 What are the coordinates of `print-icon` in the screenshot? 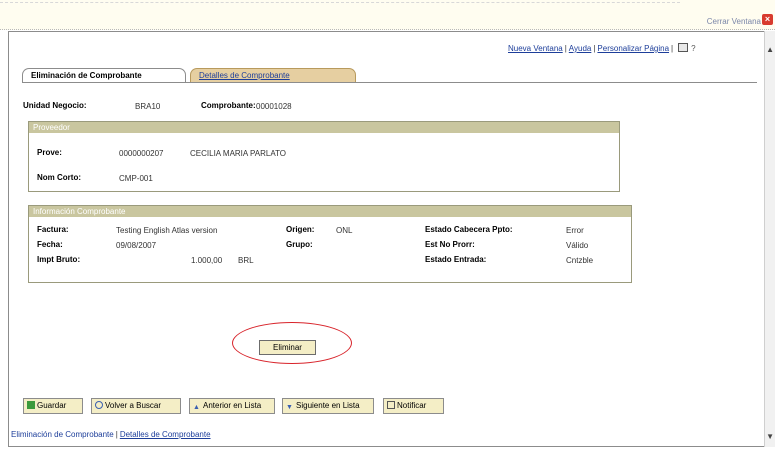 It's located at (683, 47).